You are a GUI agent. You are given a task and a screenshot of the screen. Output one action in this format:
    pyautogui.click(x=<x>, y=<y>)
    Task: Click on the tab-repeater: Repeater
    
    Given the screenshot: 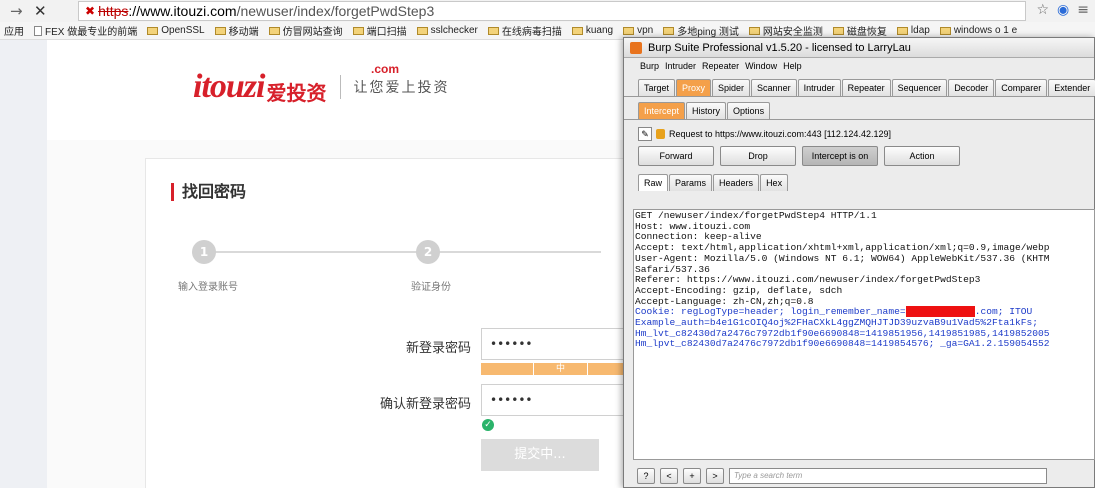 What is the action you would take?
    pyautogui.click(x=866, y=87)
    